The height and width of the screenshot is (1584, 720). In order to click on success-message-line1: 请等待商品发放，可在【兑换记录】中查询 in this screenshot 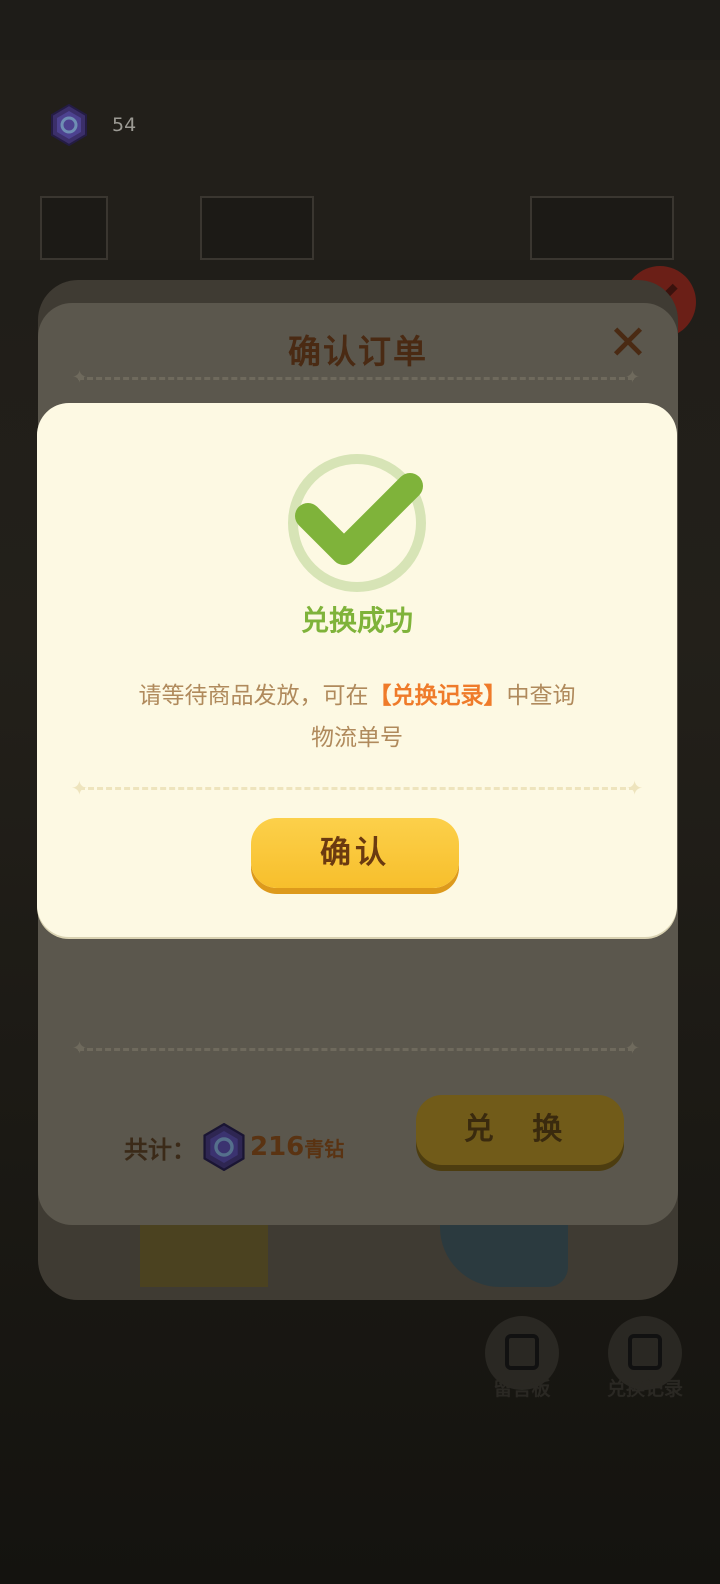, I will do `click(357, 696)`.